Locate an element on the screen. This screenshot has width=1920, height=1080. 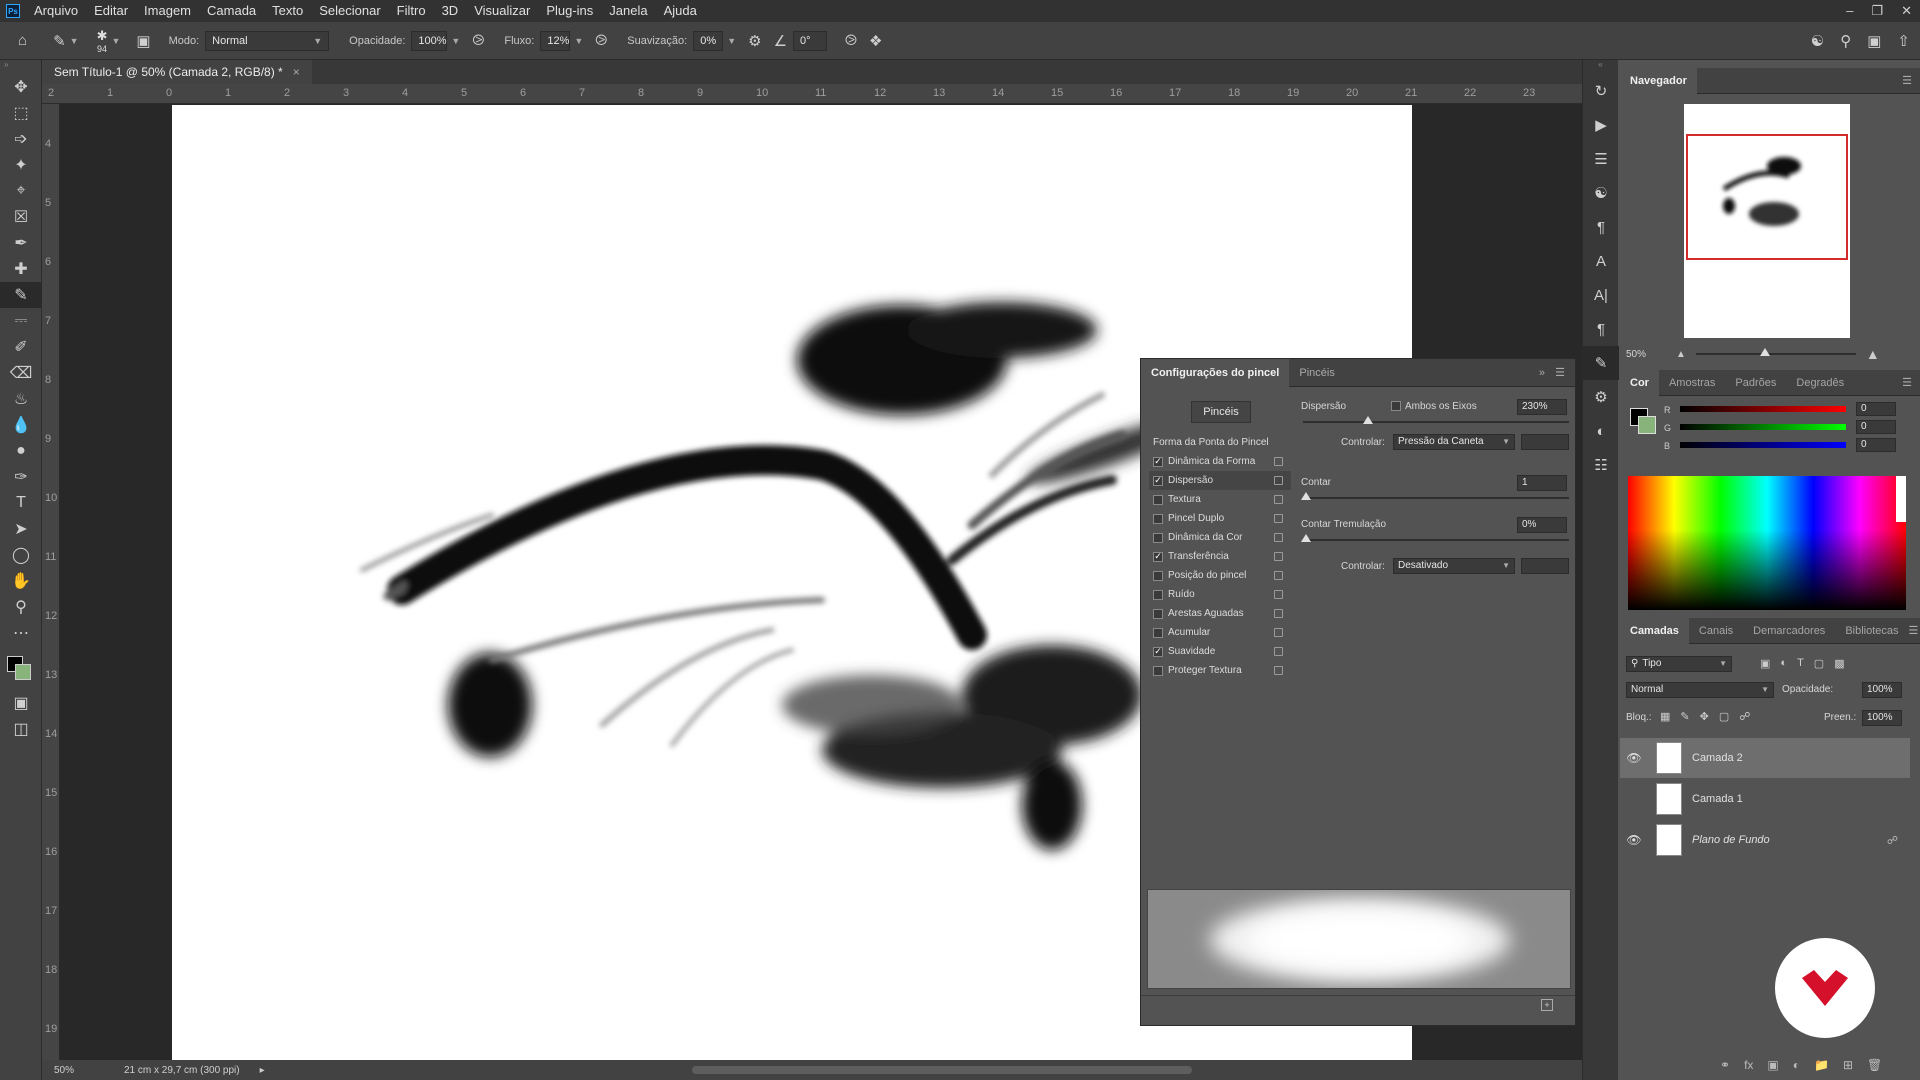
document-tab: Sem Título-1 @ 50% (Camada 2, RGB/8) * × is located at coordinates (177, 72).